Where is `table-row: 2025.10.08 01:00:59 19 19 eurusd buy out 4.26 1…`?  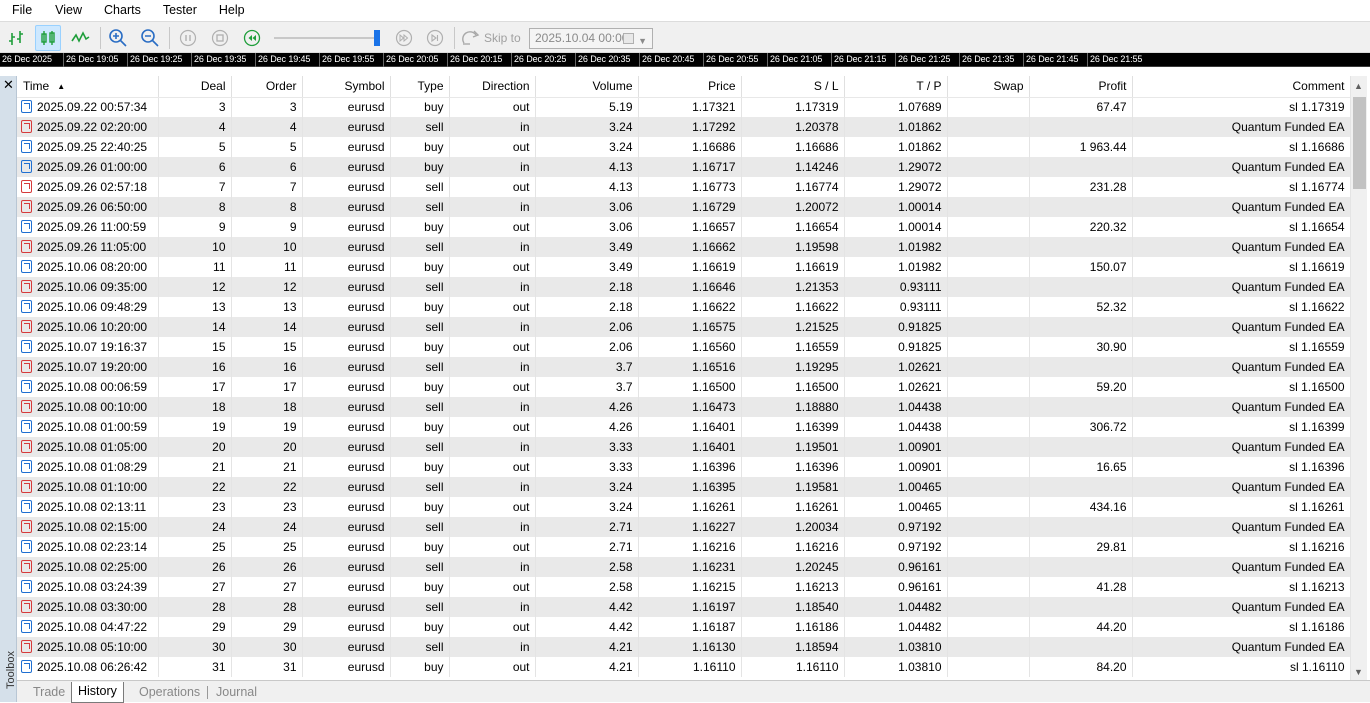 table-row: 2025.10.08 01:00:59 19 19 eurusd buy out 4.26 1… is located at coordinates (683, 427).